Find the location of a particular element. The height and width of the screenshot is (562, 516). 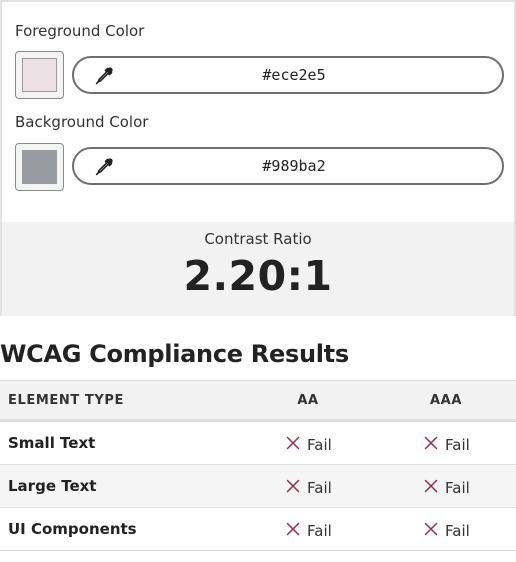

foreground-hex-input: #ece2e5 is located at coordinates (288, 75).